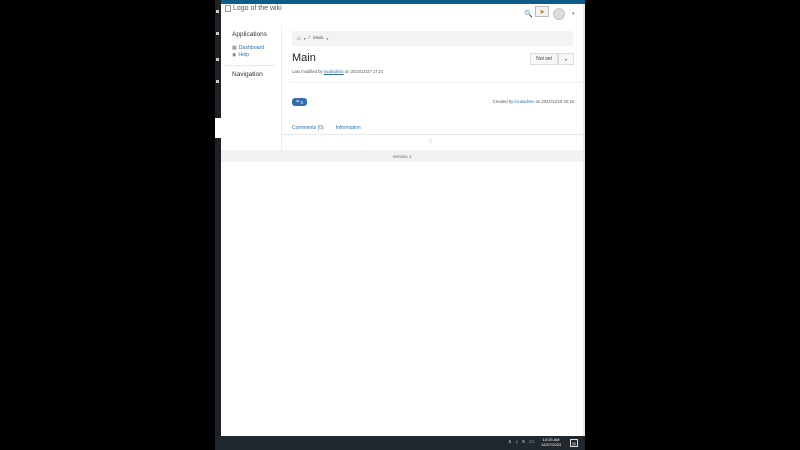 Image resolution: width=800 pixels, height=450 pixels. Describe the element at coordinates (250, 65) in the screenshot. I see `sidebar-divider` at that location.